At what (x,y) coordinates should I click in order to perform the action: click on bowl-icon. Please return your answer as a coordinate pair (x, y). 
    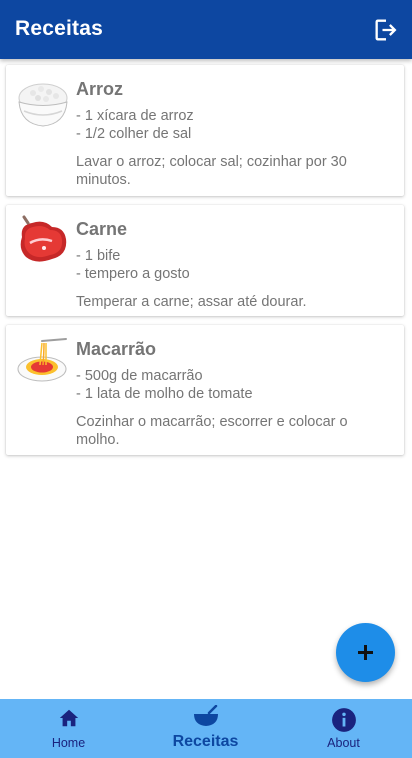
    Looking at the image, I should click on (205, 715).